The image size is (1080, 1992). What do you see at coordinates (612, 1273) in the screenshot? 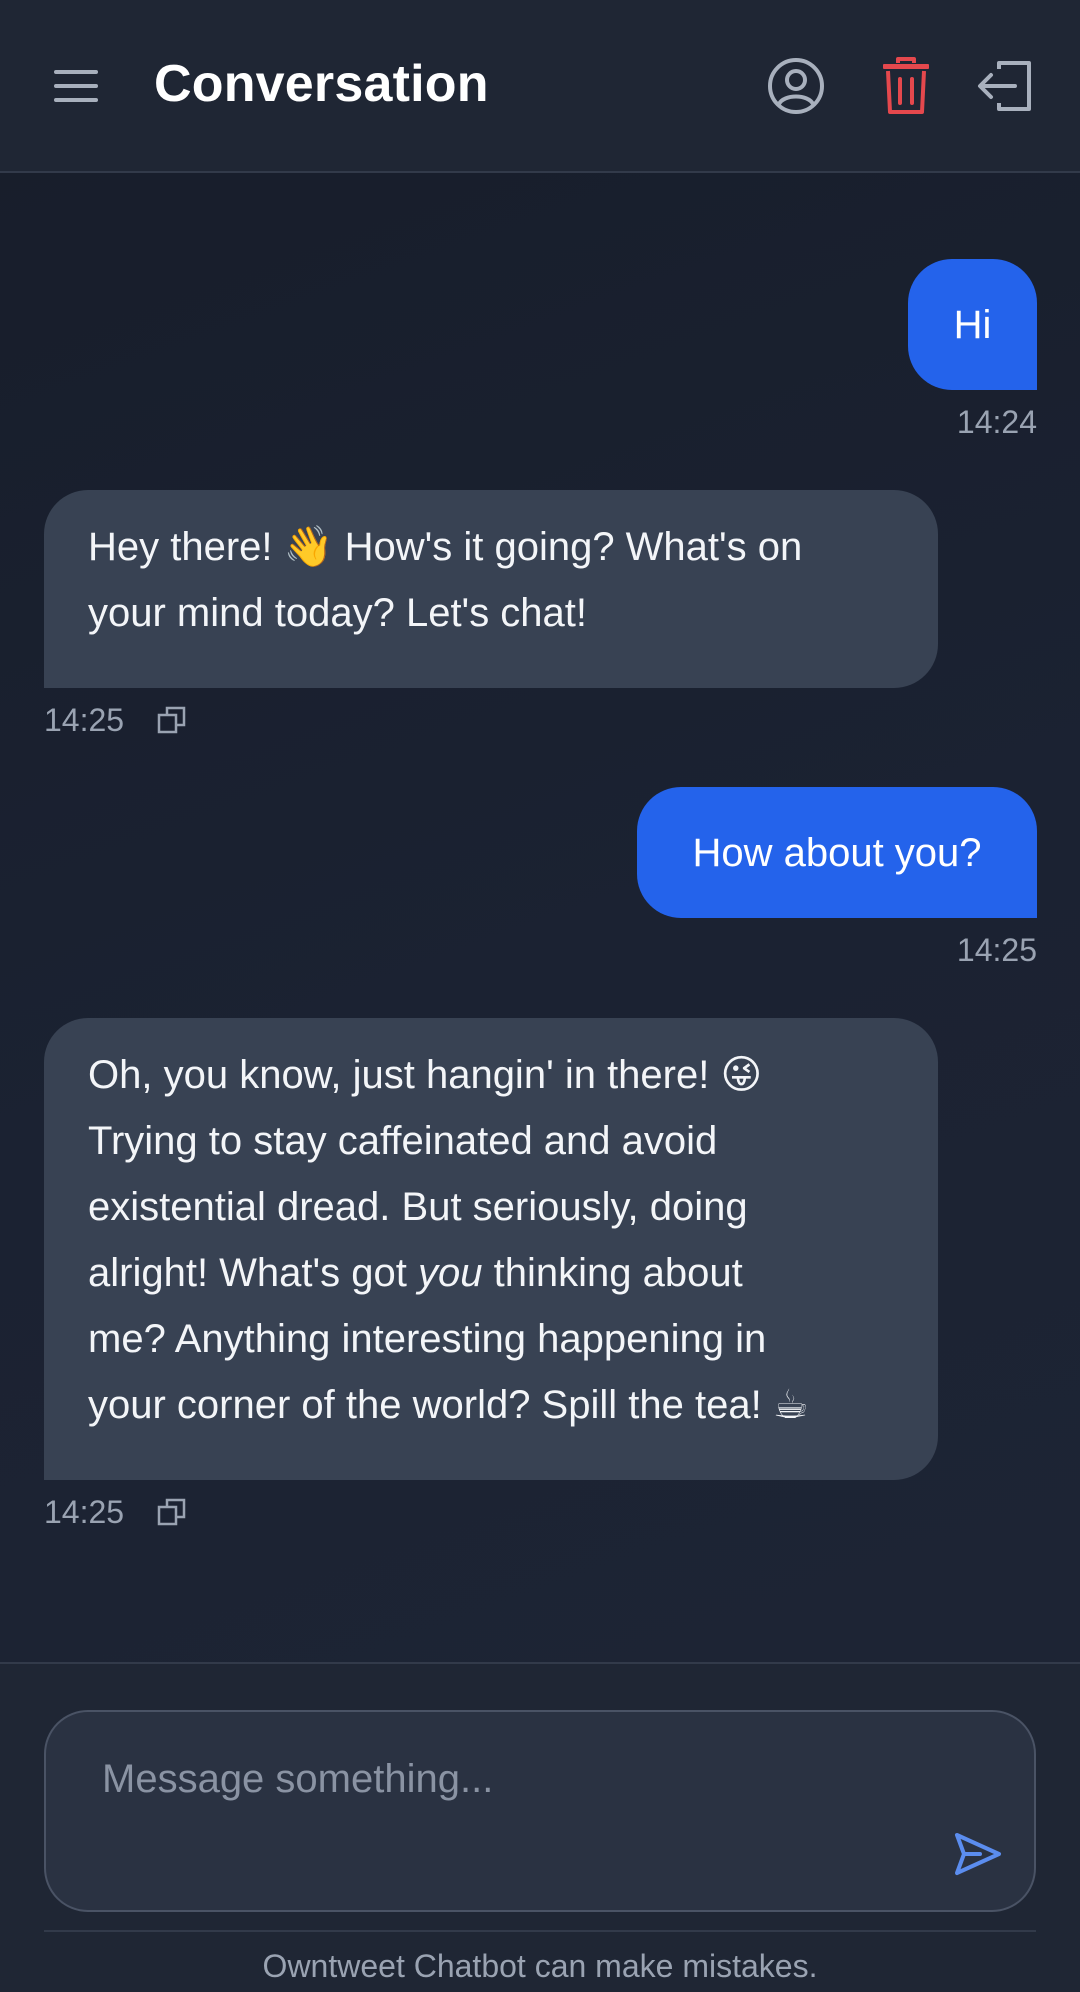
I see `message-text: thinking about` at bounding box center [612, 1273].